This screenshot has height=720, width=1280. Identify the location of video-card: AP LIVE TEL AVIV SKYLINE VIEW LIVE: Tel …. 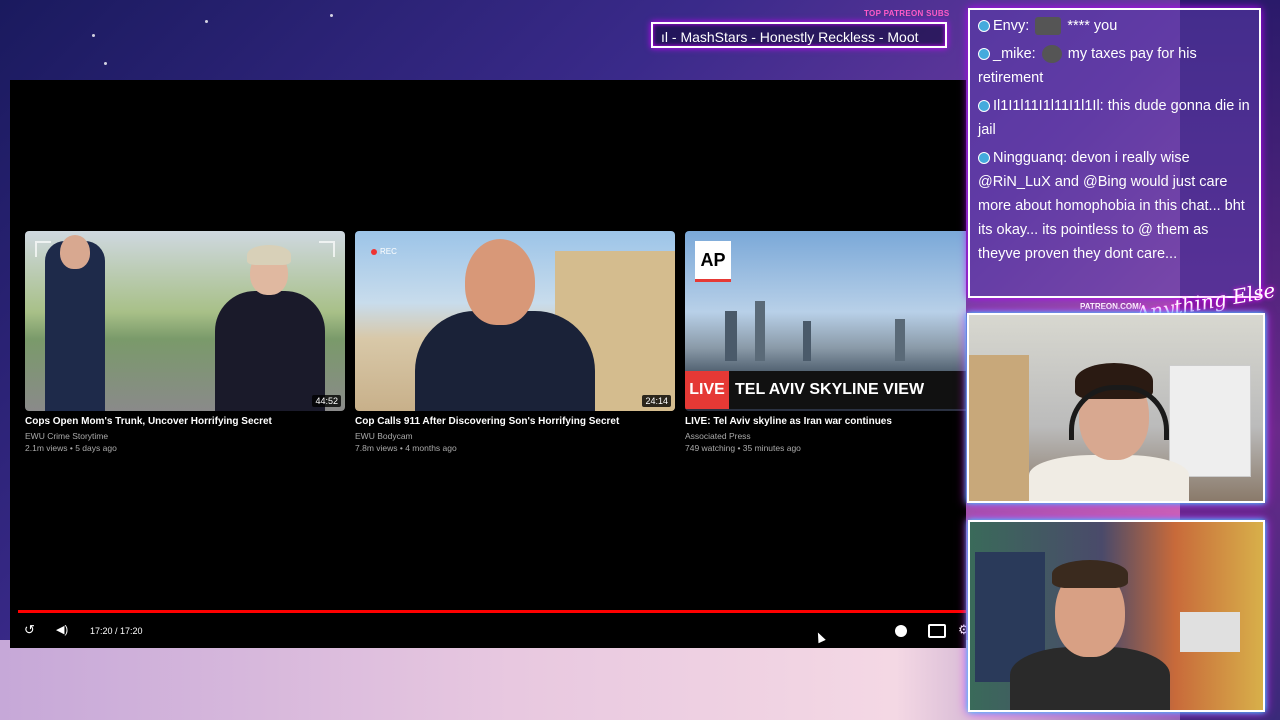
(825, 342).